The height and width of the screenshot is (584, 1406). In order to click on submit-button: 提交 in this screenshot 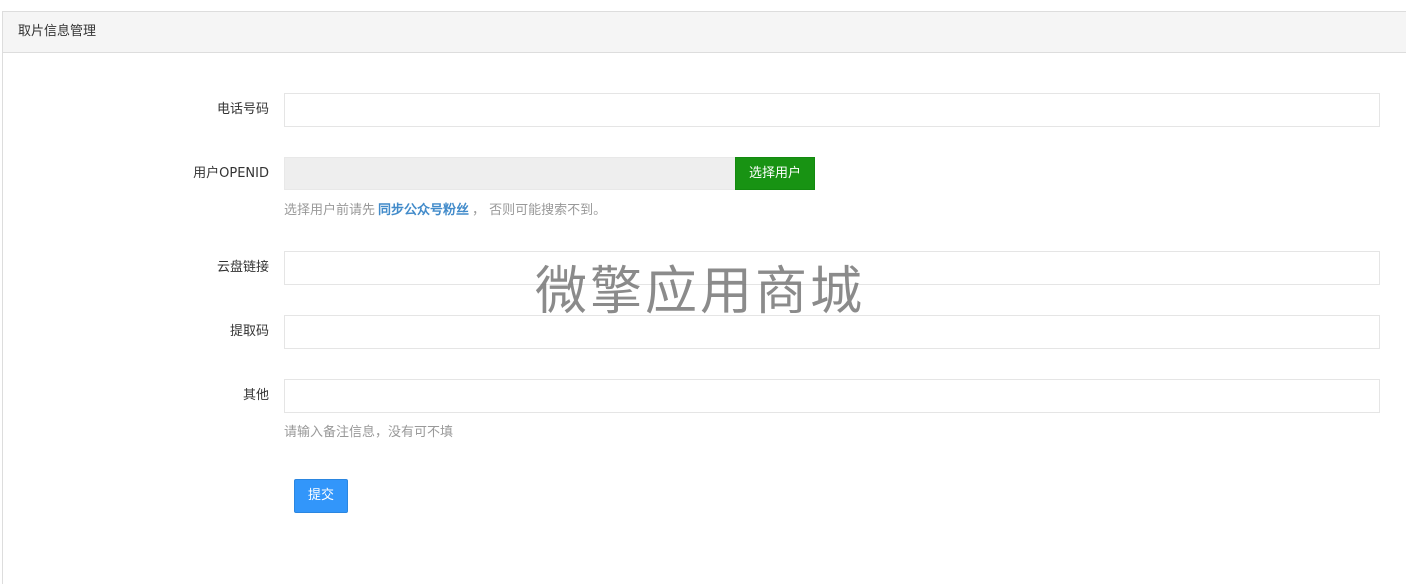, I will do `click(321, 496)`.